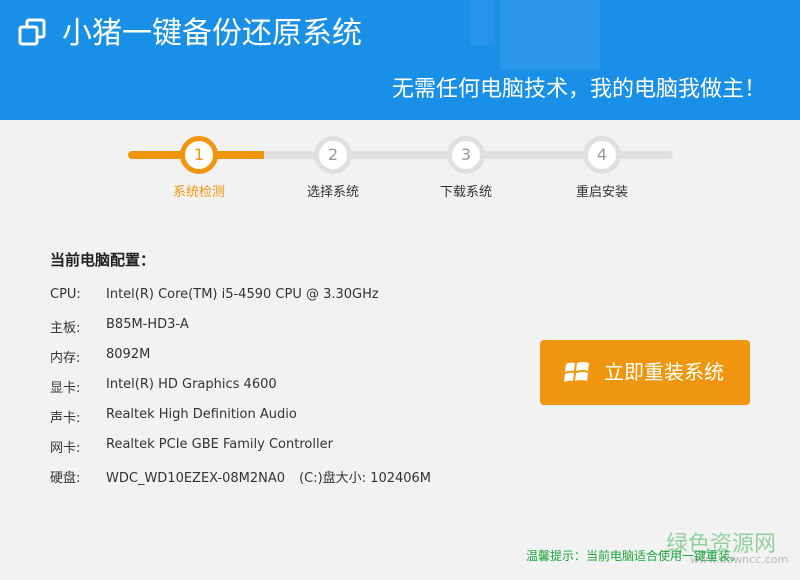  I want to click on config-title: 当前电脑配置：, so click(103, 260).